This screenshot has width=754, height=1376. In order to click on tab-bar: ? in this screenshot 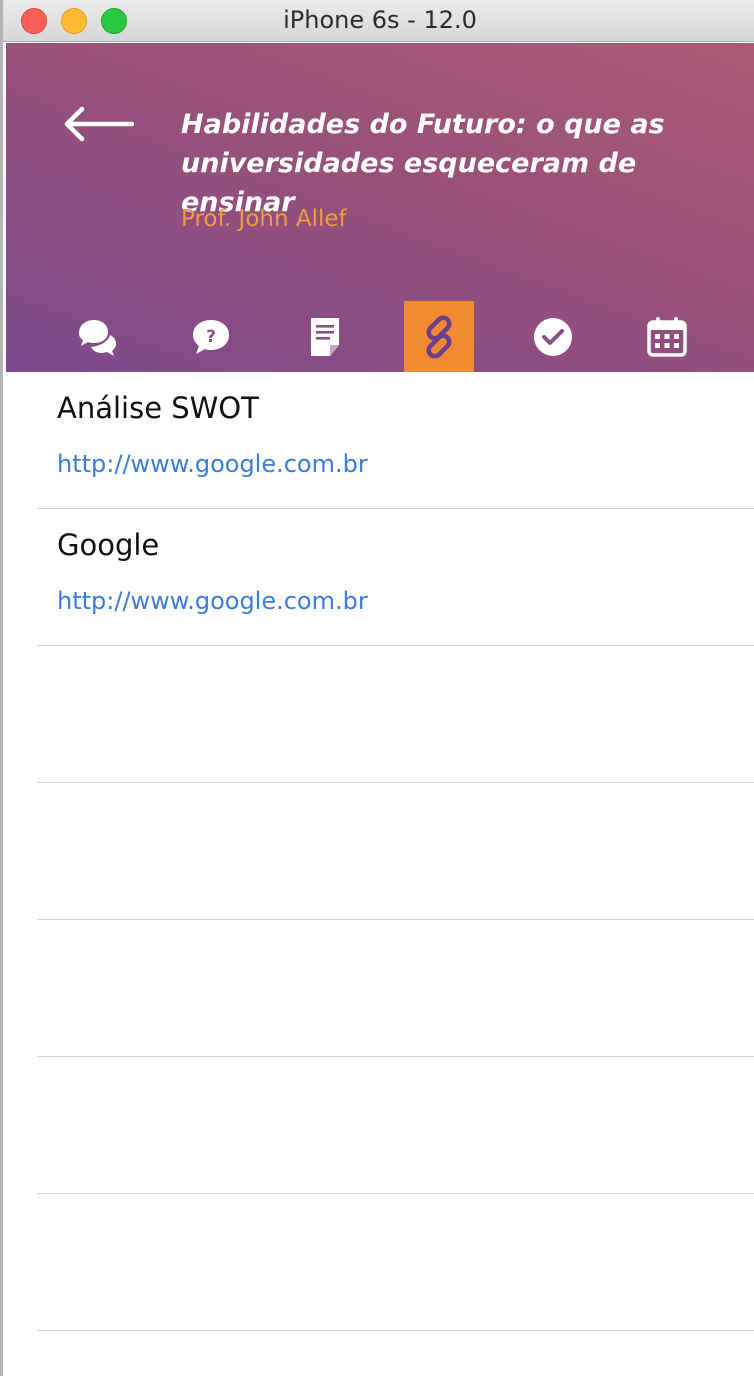, I will do `click(380, 336)`.